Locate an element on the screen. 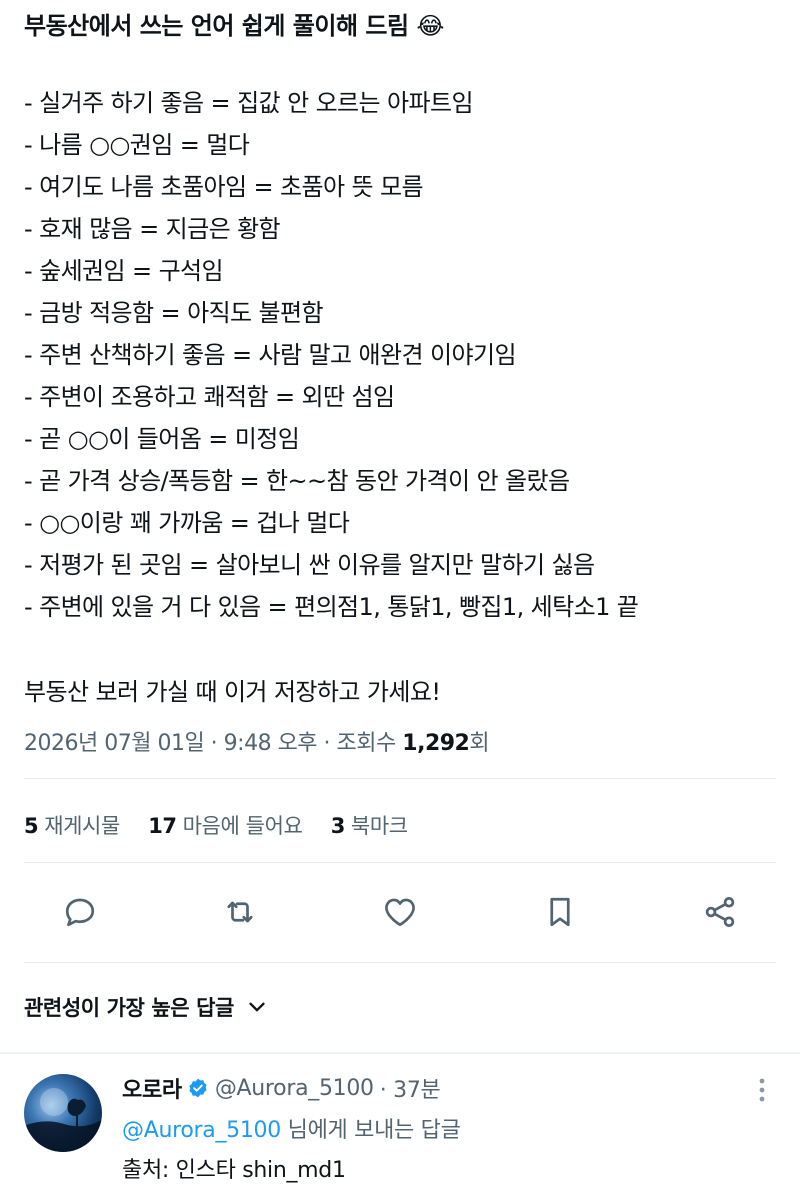  post-line: - 곧 가격 상승/폭등함 = 한~~참 동안 가격이 안 올랐음 is located at coordinates (297, 481).